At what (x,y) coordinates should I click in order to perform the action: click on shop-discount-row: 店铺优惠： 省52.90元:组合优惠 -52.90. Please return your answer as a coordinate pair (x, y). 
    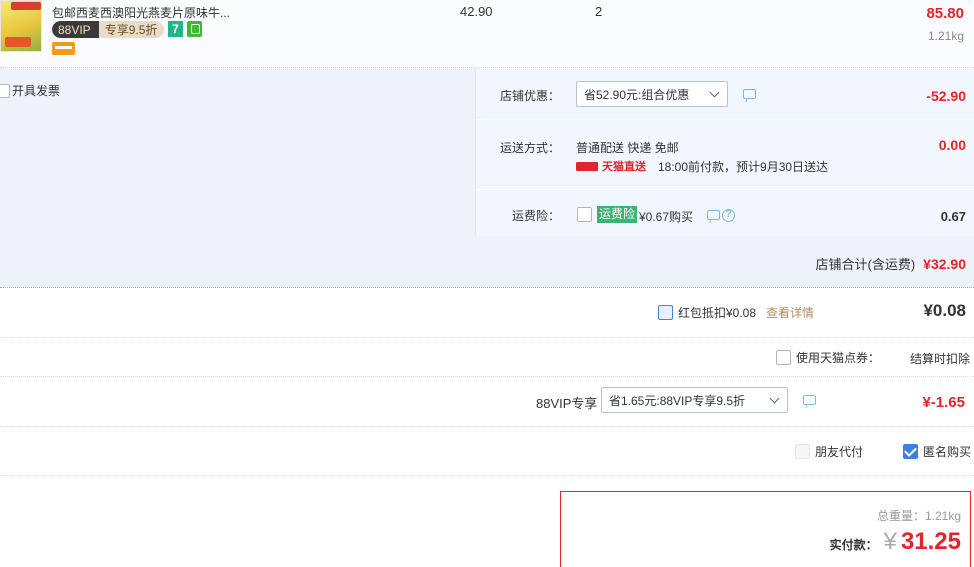
    Looking at the image, I should click on (725, 94).